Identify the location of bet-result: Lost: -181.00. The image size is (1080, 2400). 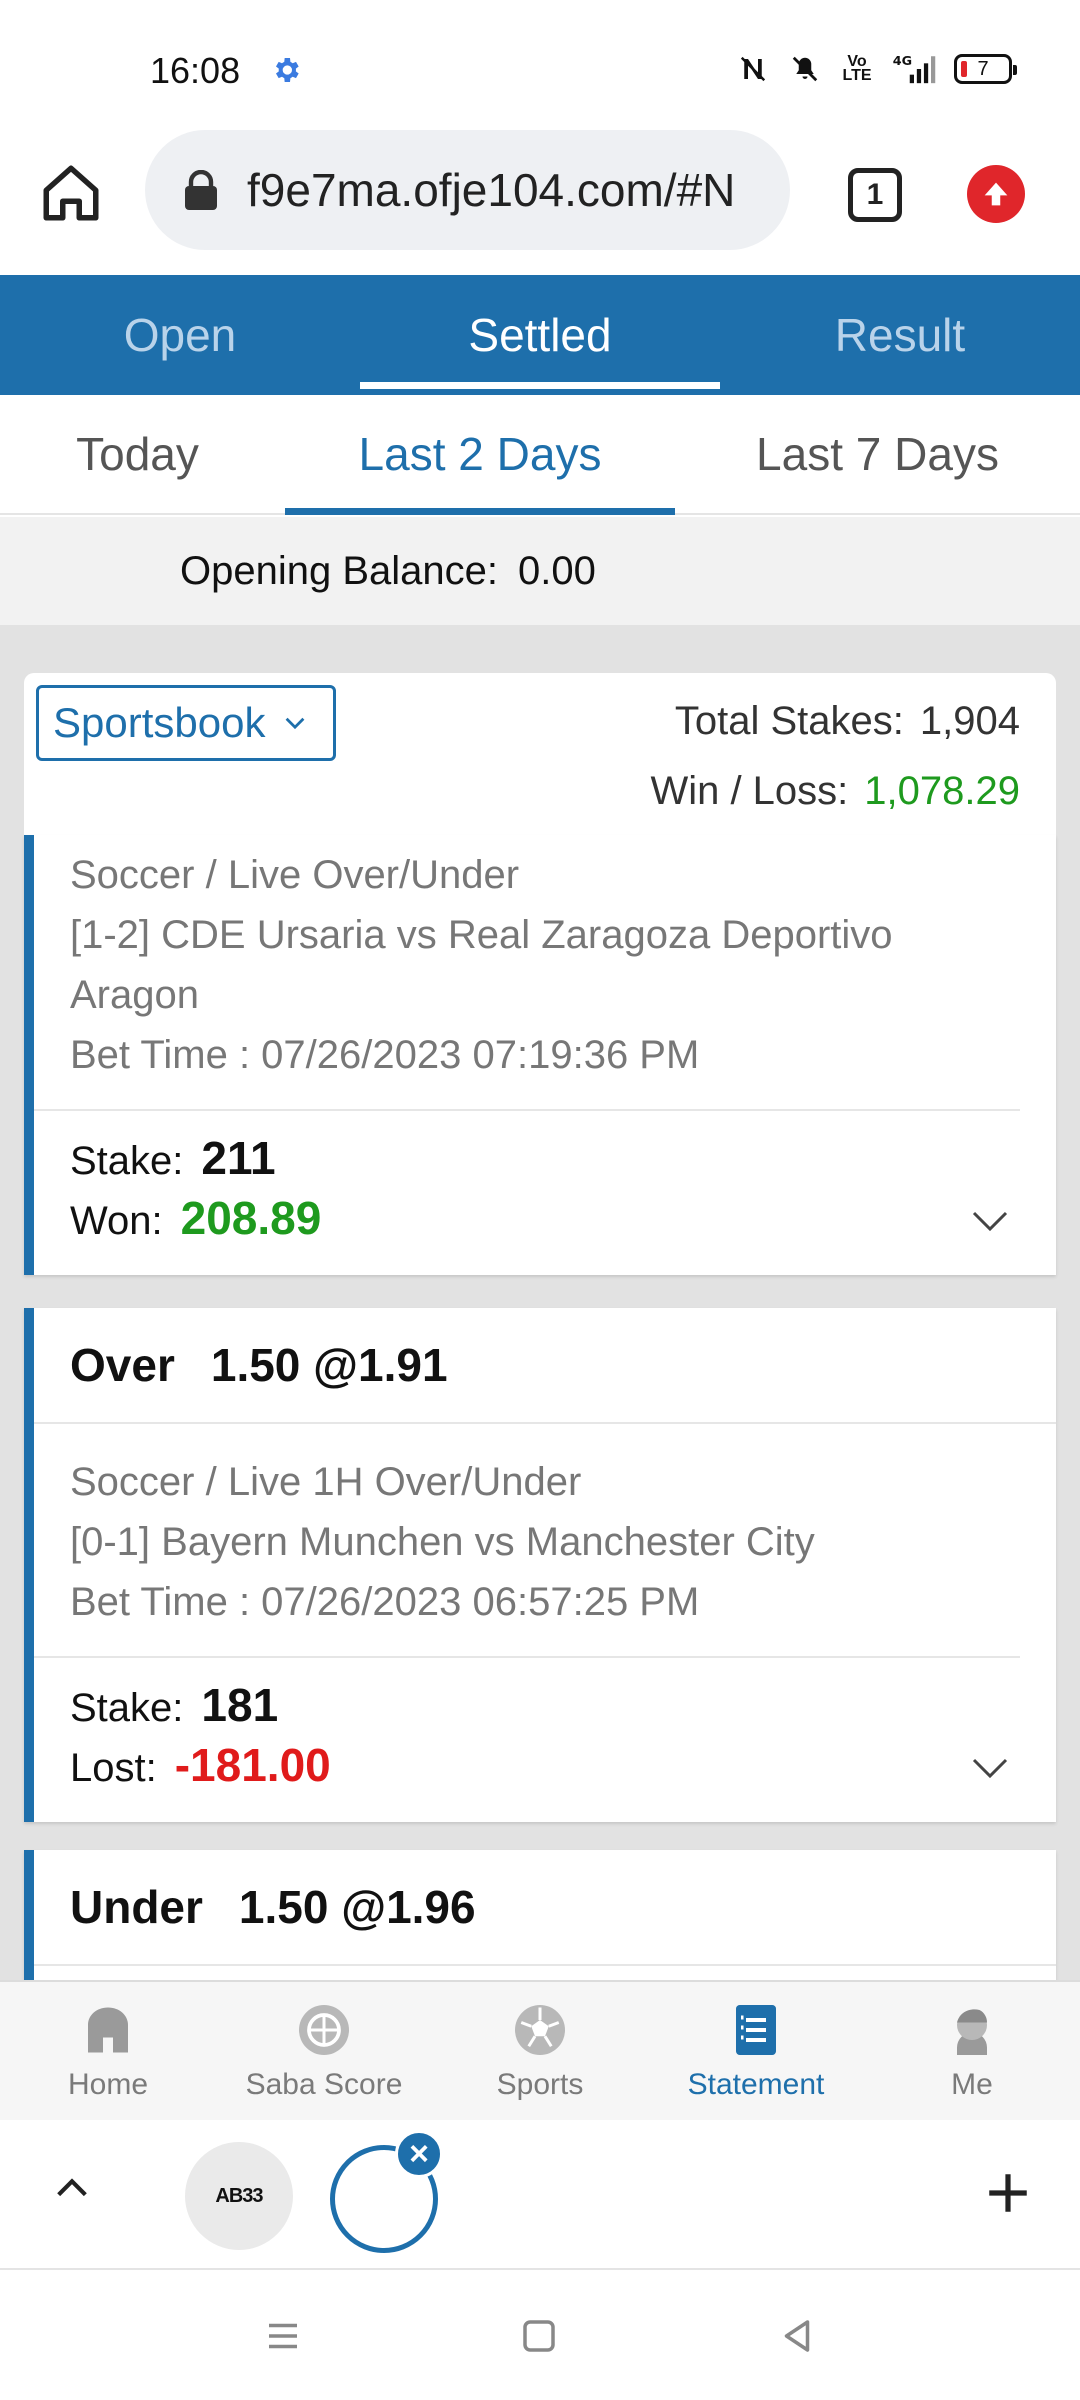
(545, 1768).